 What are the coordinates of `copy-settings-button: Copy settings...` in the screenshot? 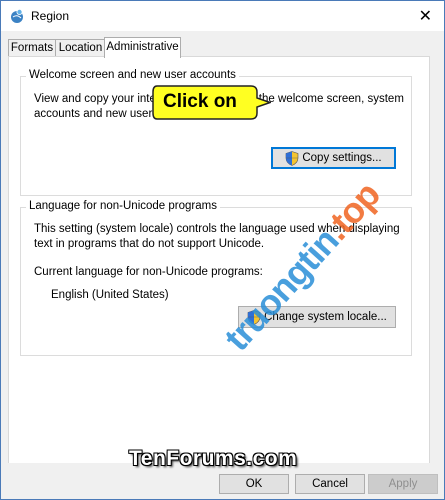 It's located at (333, 158).